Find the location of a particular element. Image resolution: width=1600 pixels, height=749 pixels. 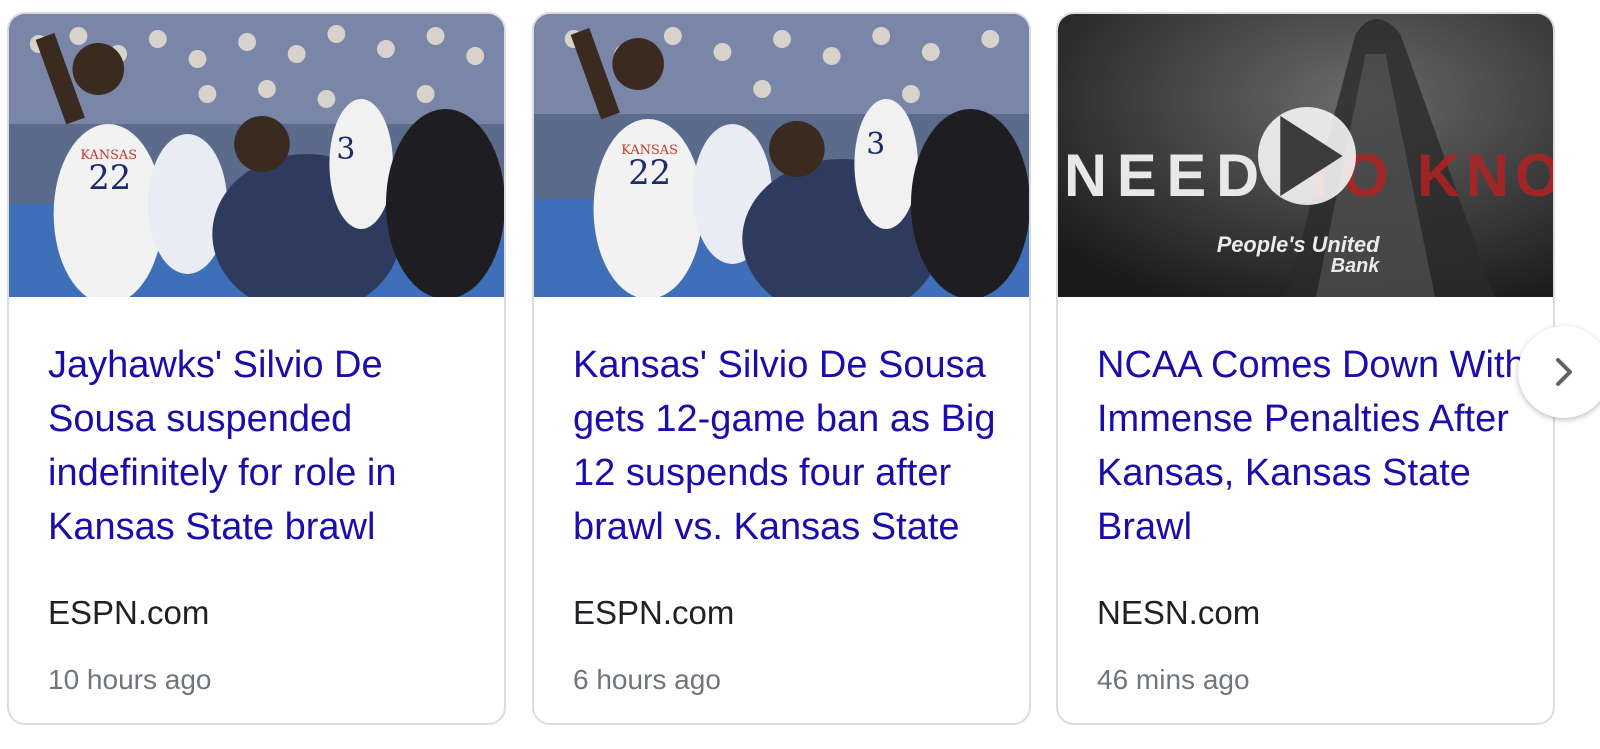

video-thumbnail: NEED TO KNOW People's United Bank is located at coordinates (1305, 155).